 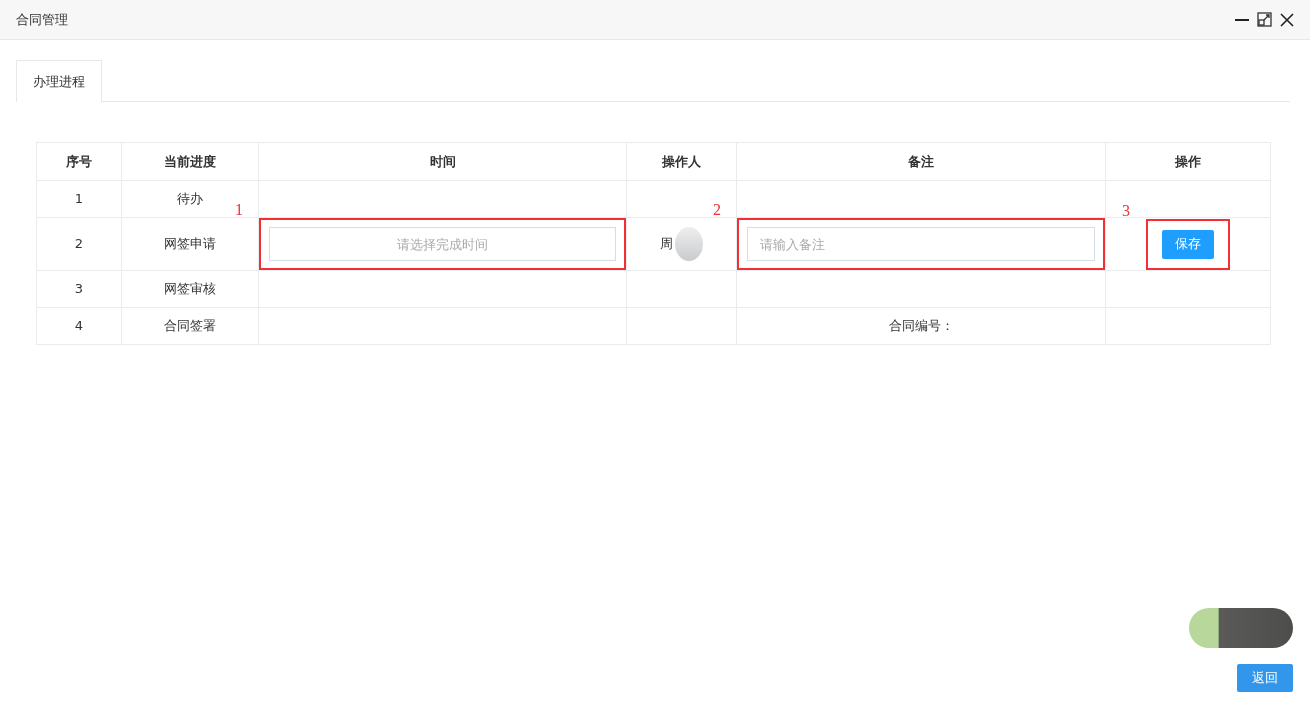 What do you see at coordinates (442, 244) in the screenshot?
I see `date-field: 请选择完成时间` at bounding box center [442, 244].